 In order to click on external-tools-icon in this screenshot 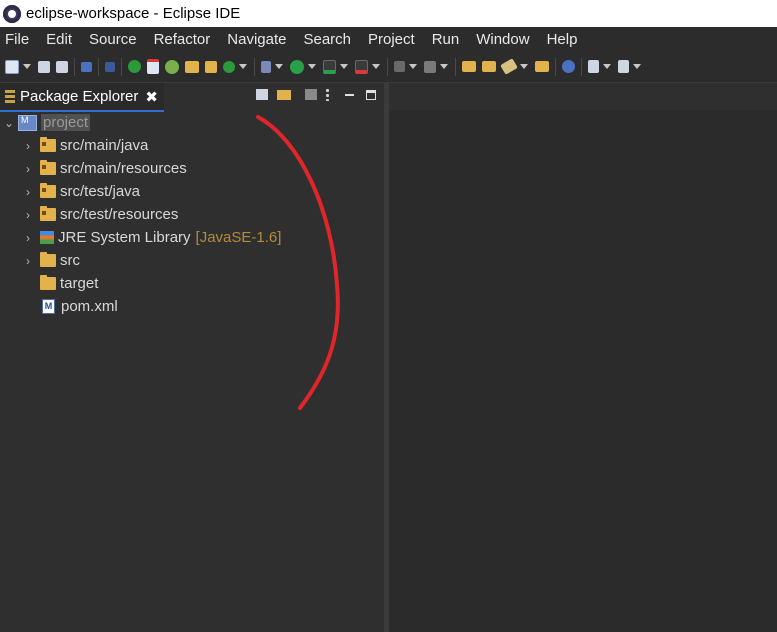, I will do `click(361, 66)`.